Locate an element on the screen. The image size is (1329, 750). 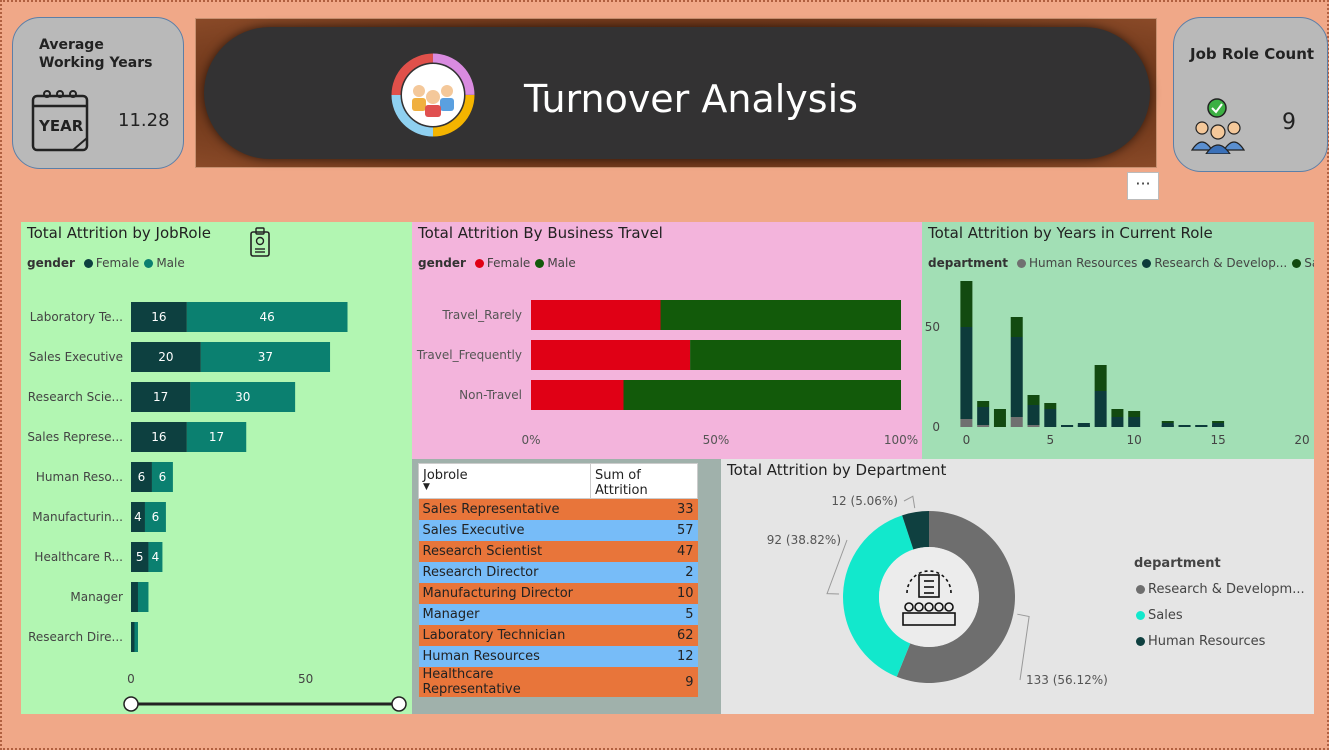
table-cell-jobrole: Research Director is located at coordinates (504, 572).